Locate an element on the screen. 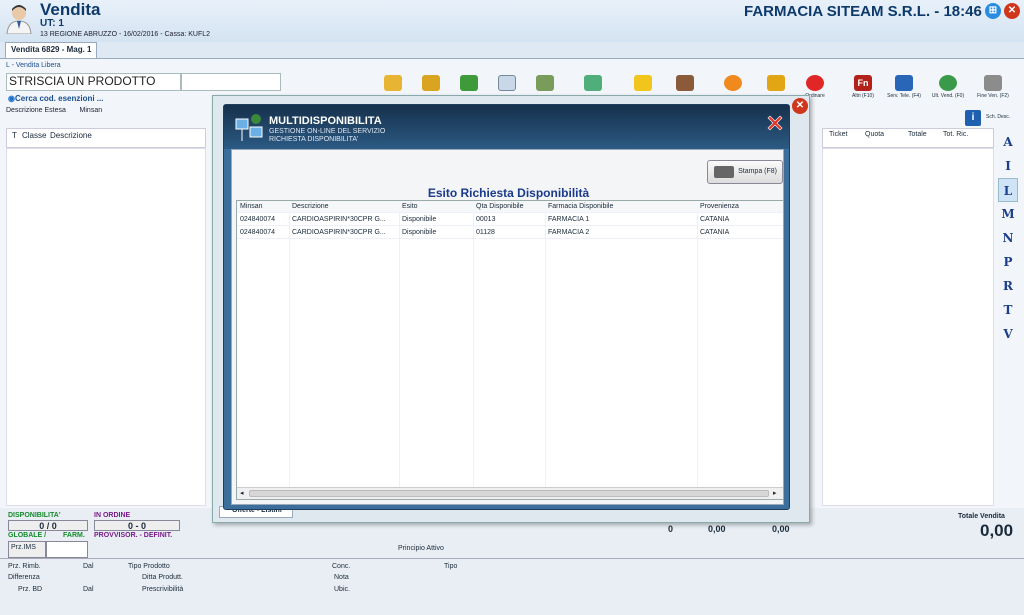  altri-button: Fn Altri (F10) is located at coordinates (863, 90).